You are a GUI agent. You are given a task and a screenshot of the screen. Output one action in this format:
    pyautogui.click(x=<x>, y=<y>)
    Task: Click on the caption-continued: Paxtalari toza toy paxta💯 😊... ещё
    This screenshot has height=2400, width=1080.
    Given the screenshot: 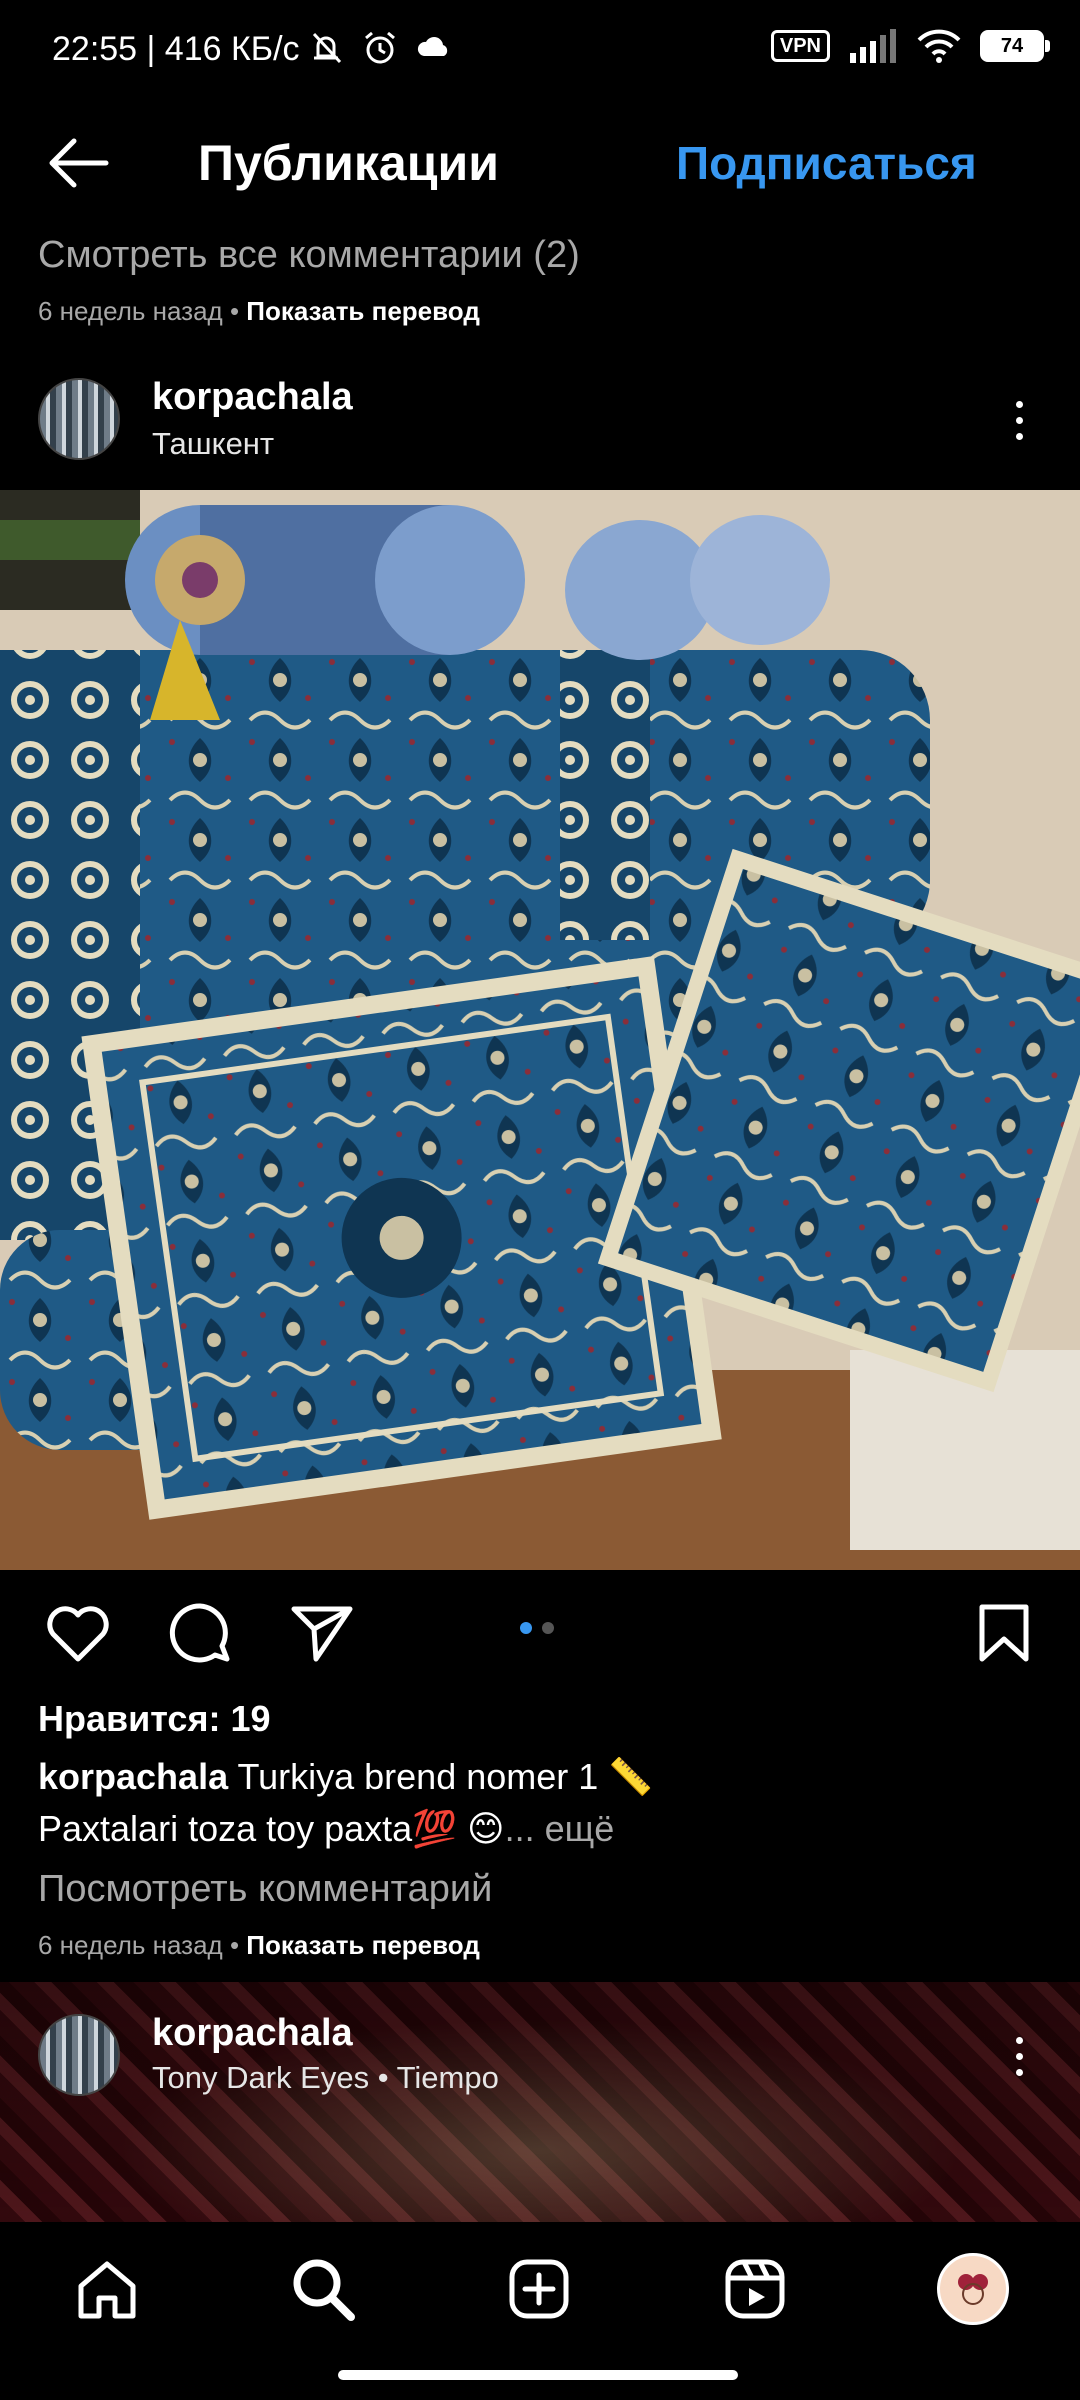 What is the action you would take?
    pyautogui.click(x=326, y=1829)
    